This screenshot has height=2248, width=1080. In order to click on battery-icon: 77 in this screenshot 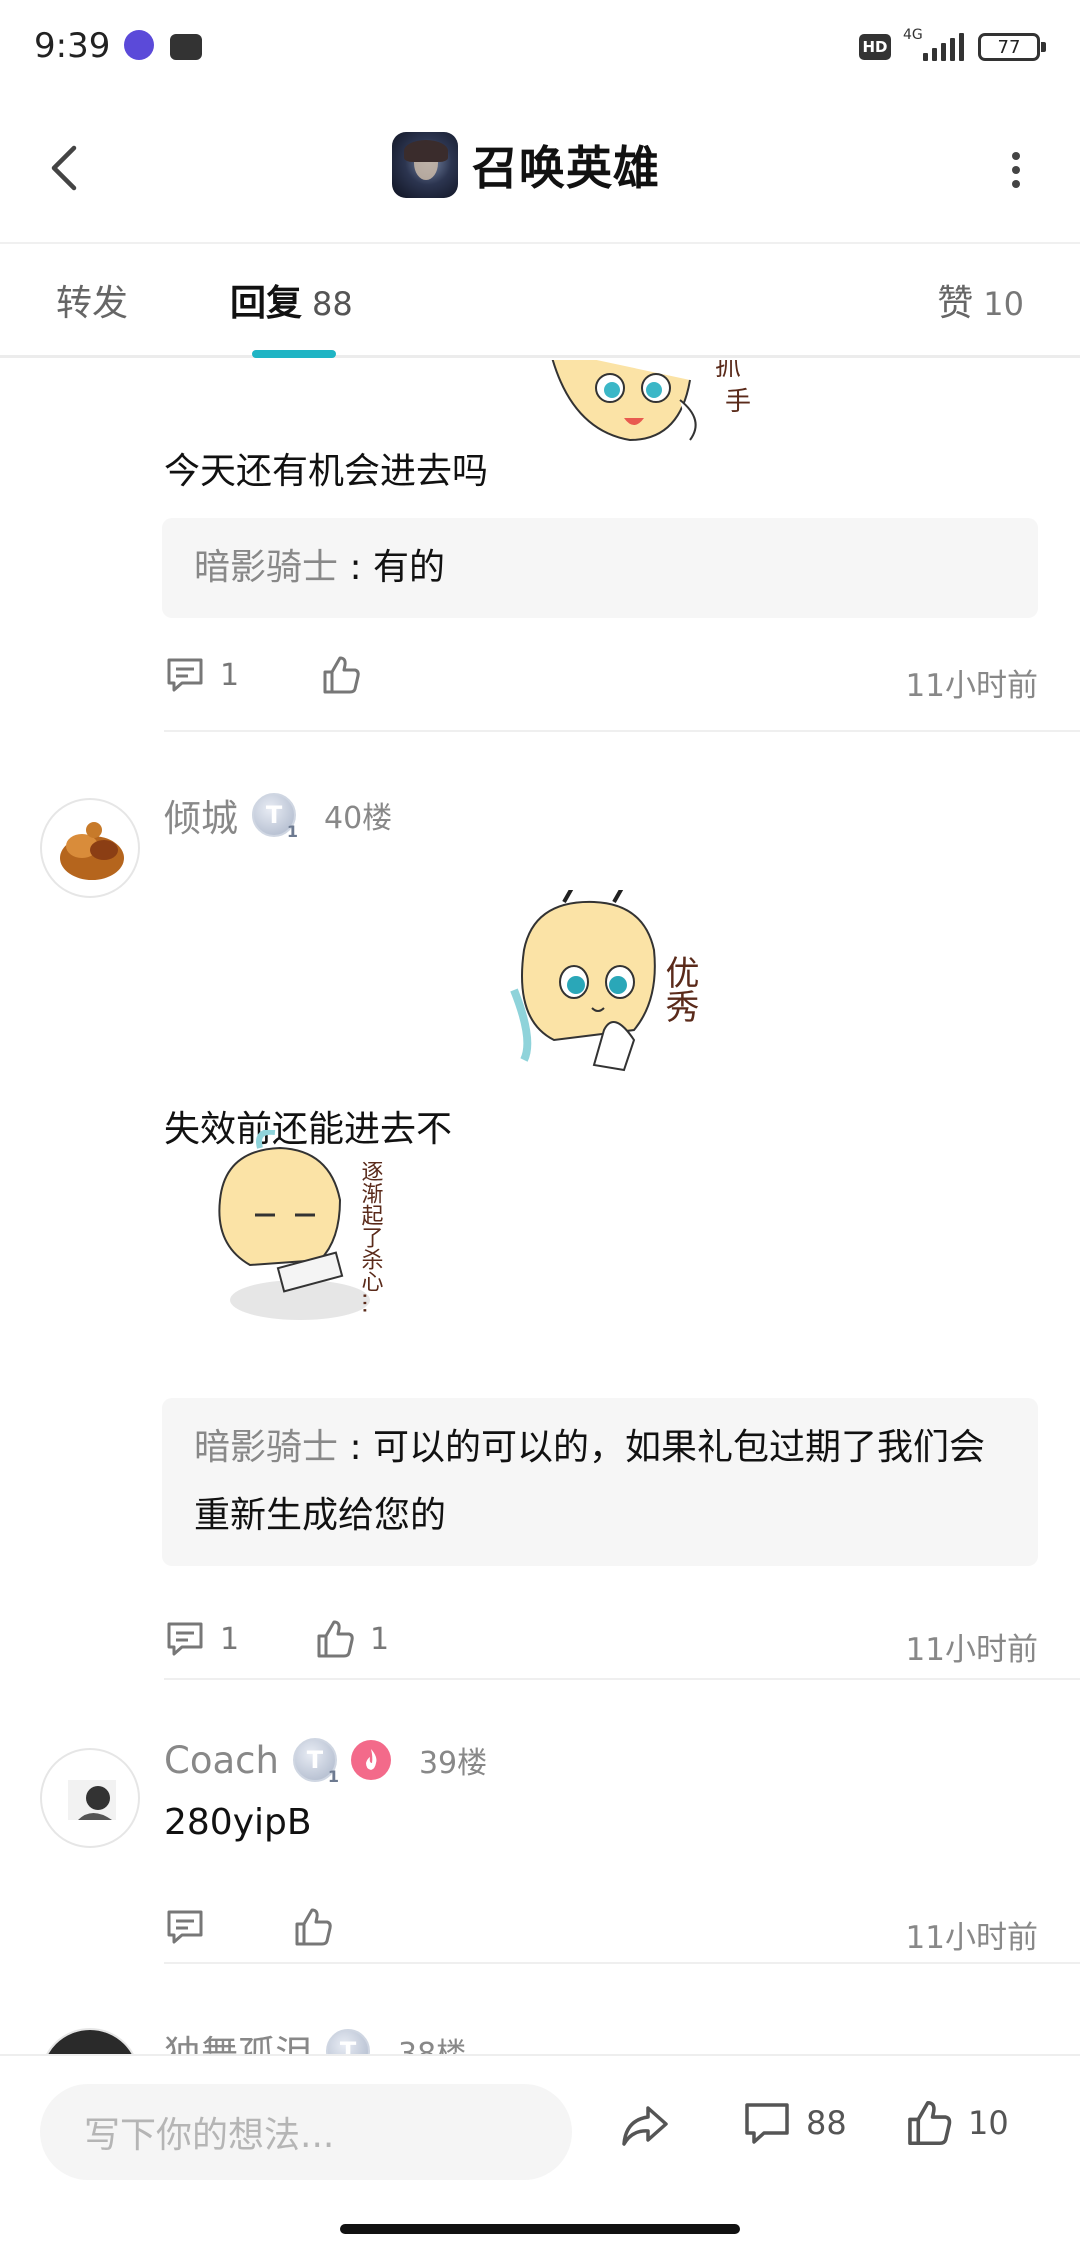, I will do `click(1012, 47)`.